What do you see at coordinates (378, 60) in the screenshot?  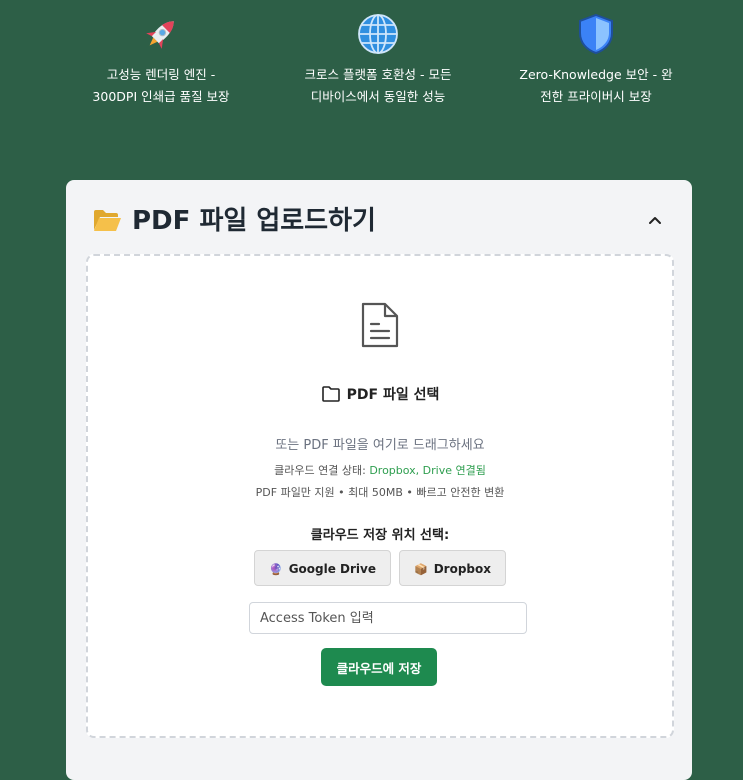 I see `feature-compatibility: 크로스 플랫폼 호환성 - 모든 디바이스에서 동일한 성능` at bounding box center [378, 60].